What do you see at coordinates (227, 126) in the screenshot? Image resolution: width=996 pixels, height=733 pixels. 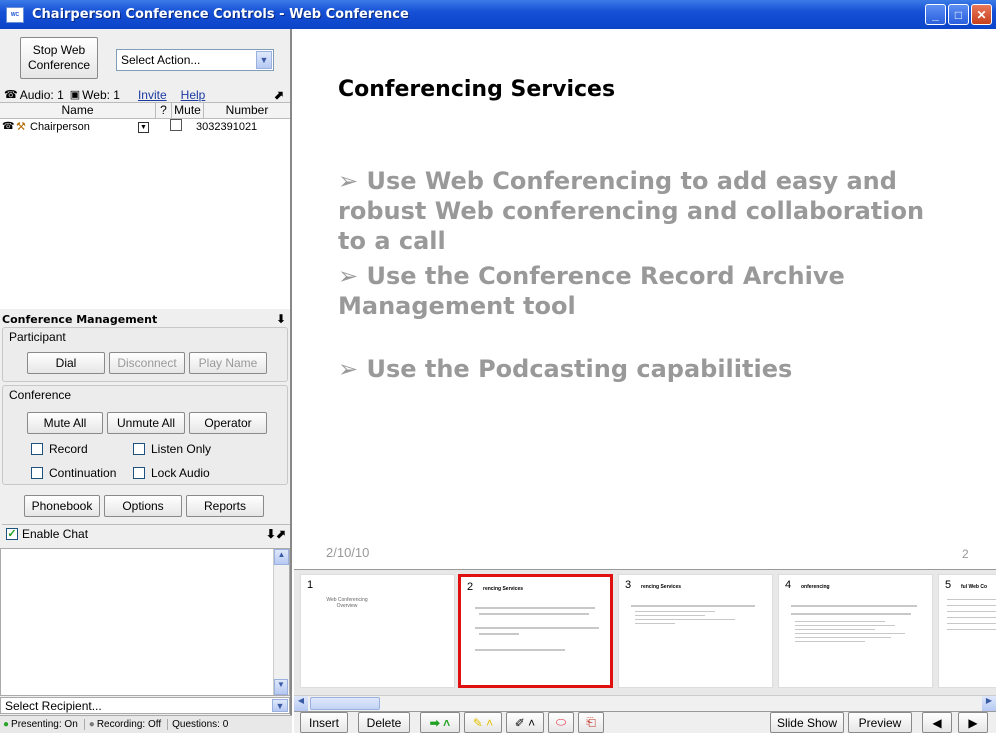 I see `participant-number: 3032391021` at bounding box center [227, 126].